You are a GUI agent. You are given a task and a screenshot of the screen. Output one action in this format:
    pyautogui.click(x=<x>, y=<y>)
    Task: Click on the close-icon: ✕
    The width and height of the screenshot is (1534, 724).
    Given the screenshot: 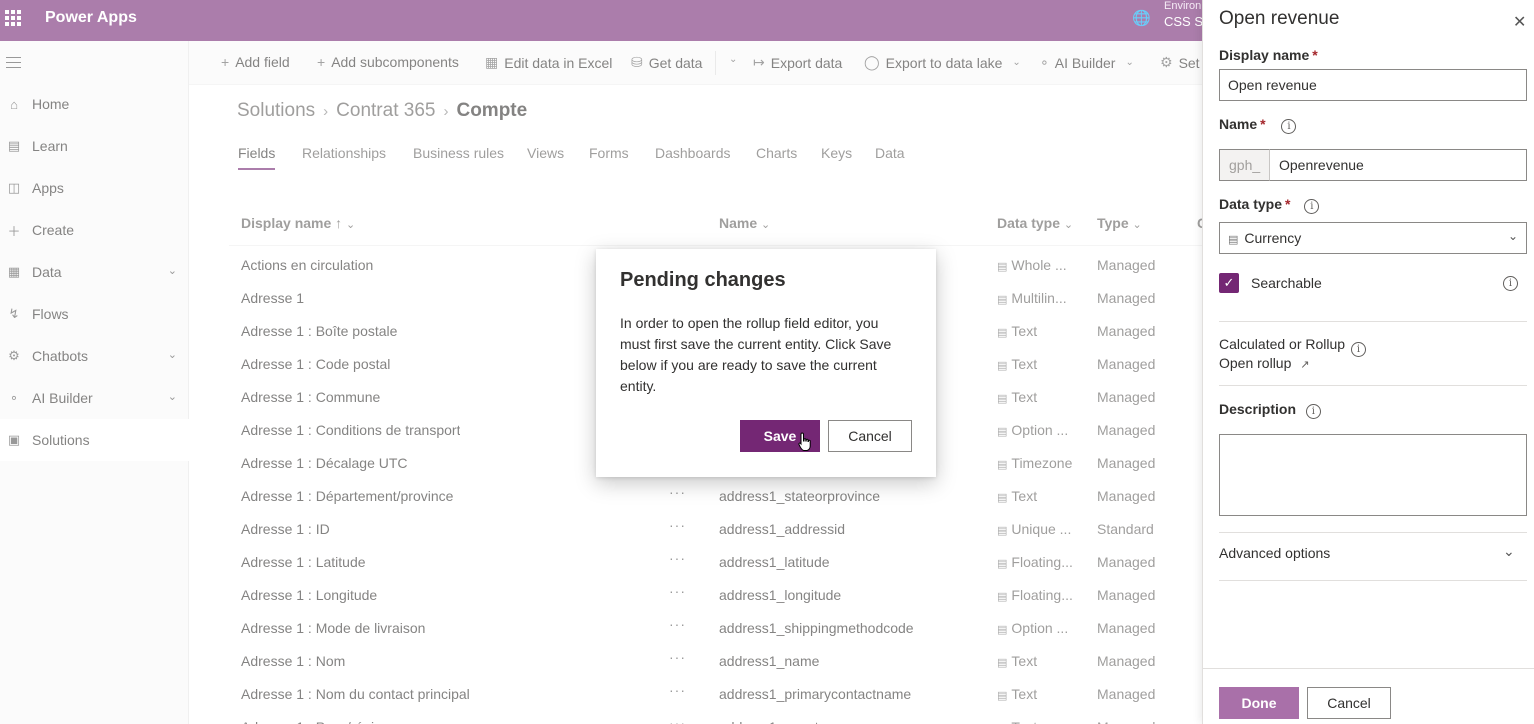 What is the action you would take?
    pyautogui.click(x=1519, y=22)
    